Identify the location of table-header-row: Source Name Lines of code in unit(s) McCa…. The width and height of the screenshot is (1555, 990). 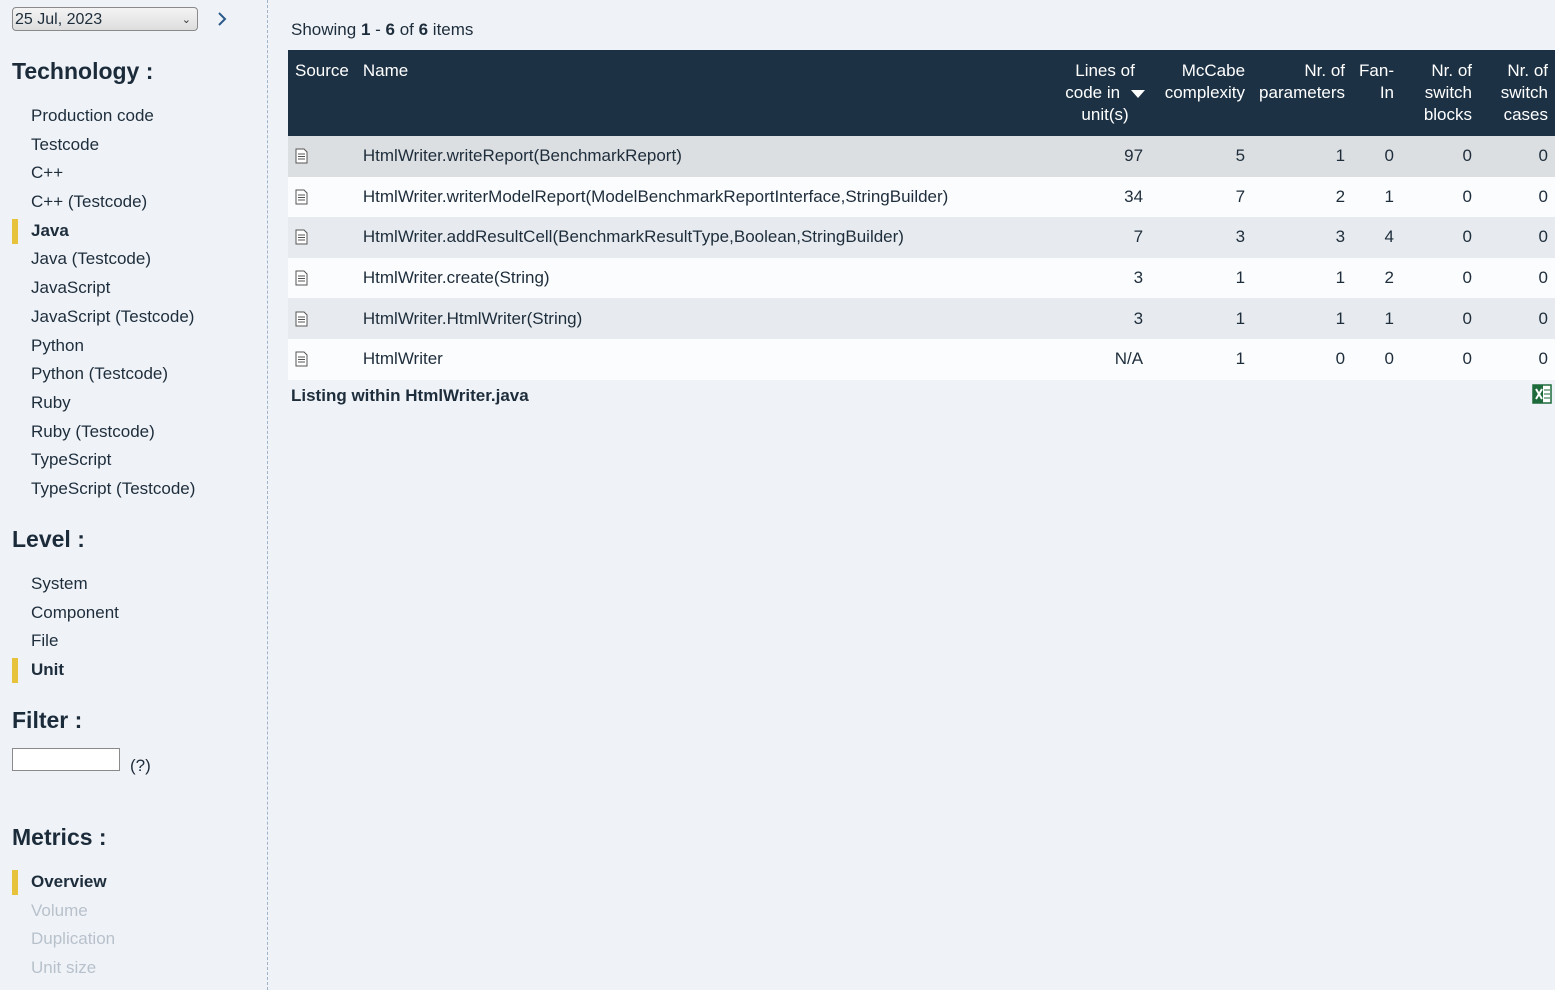
(921, 93).